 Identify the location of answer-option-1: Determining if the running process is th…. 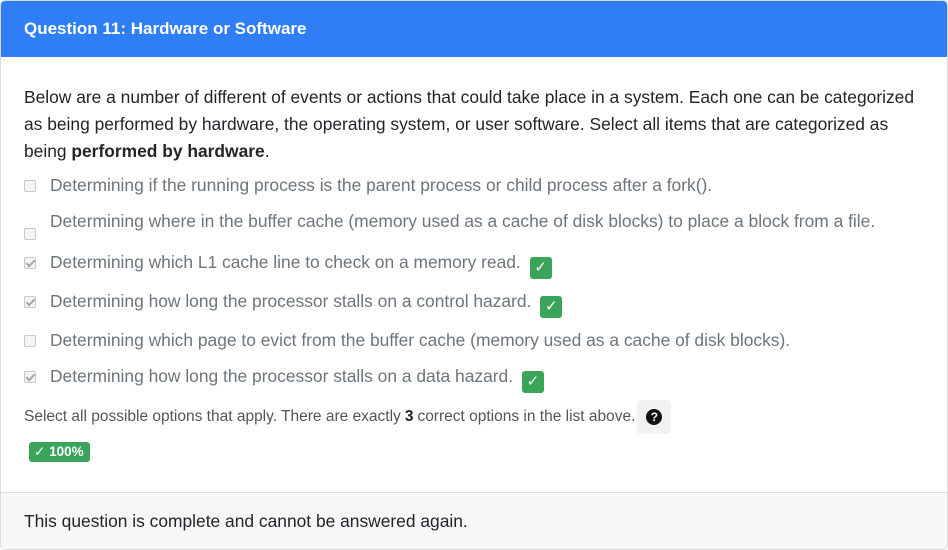
(474, 185).